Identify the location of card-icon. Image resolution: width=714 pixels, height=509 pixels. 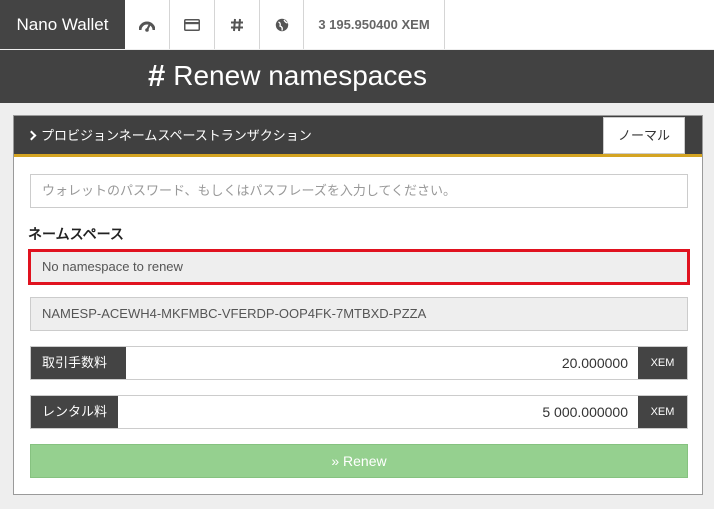
(192, 24).